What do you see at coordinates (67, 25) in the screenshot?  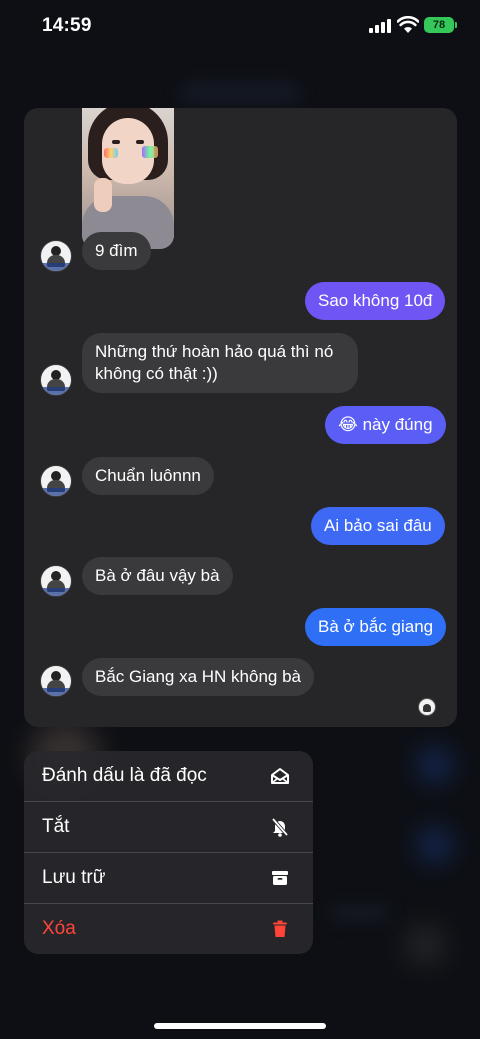 I see `status-time: 14:59` at bounding box center [67, 25].